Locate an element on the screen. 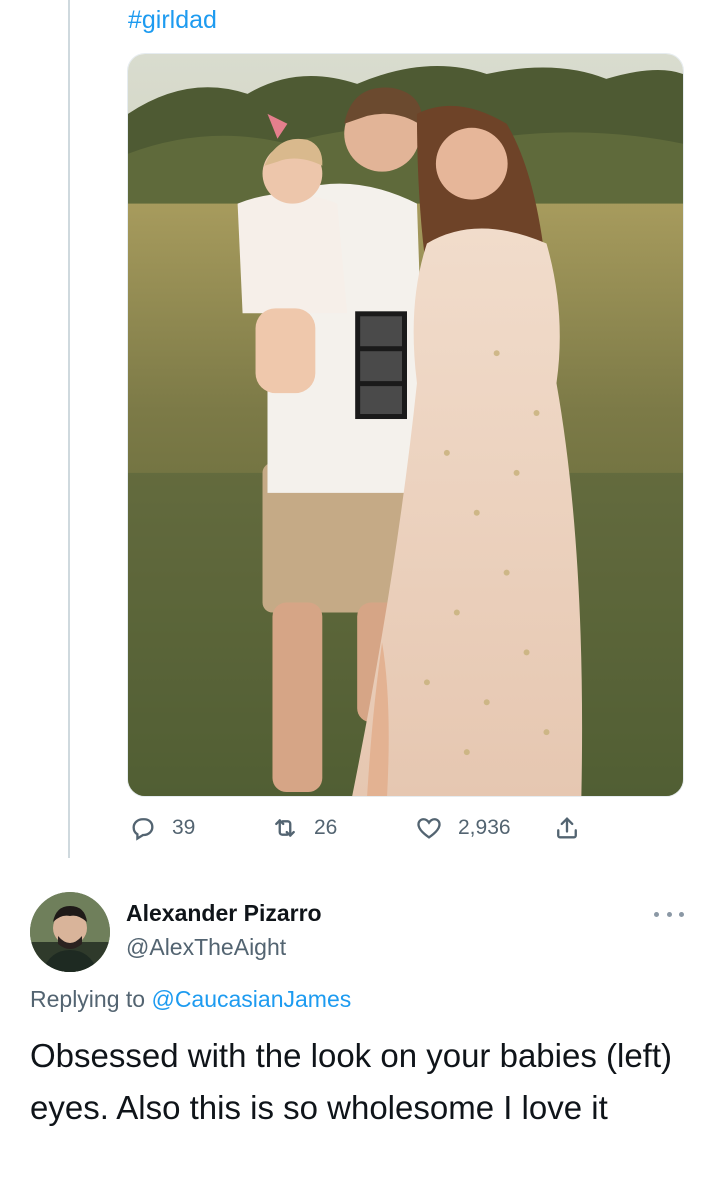 Image resolution: width=714 pixels, height=1200 pixels. share-icon is located at coordinates (567, 828).